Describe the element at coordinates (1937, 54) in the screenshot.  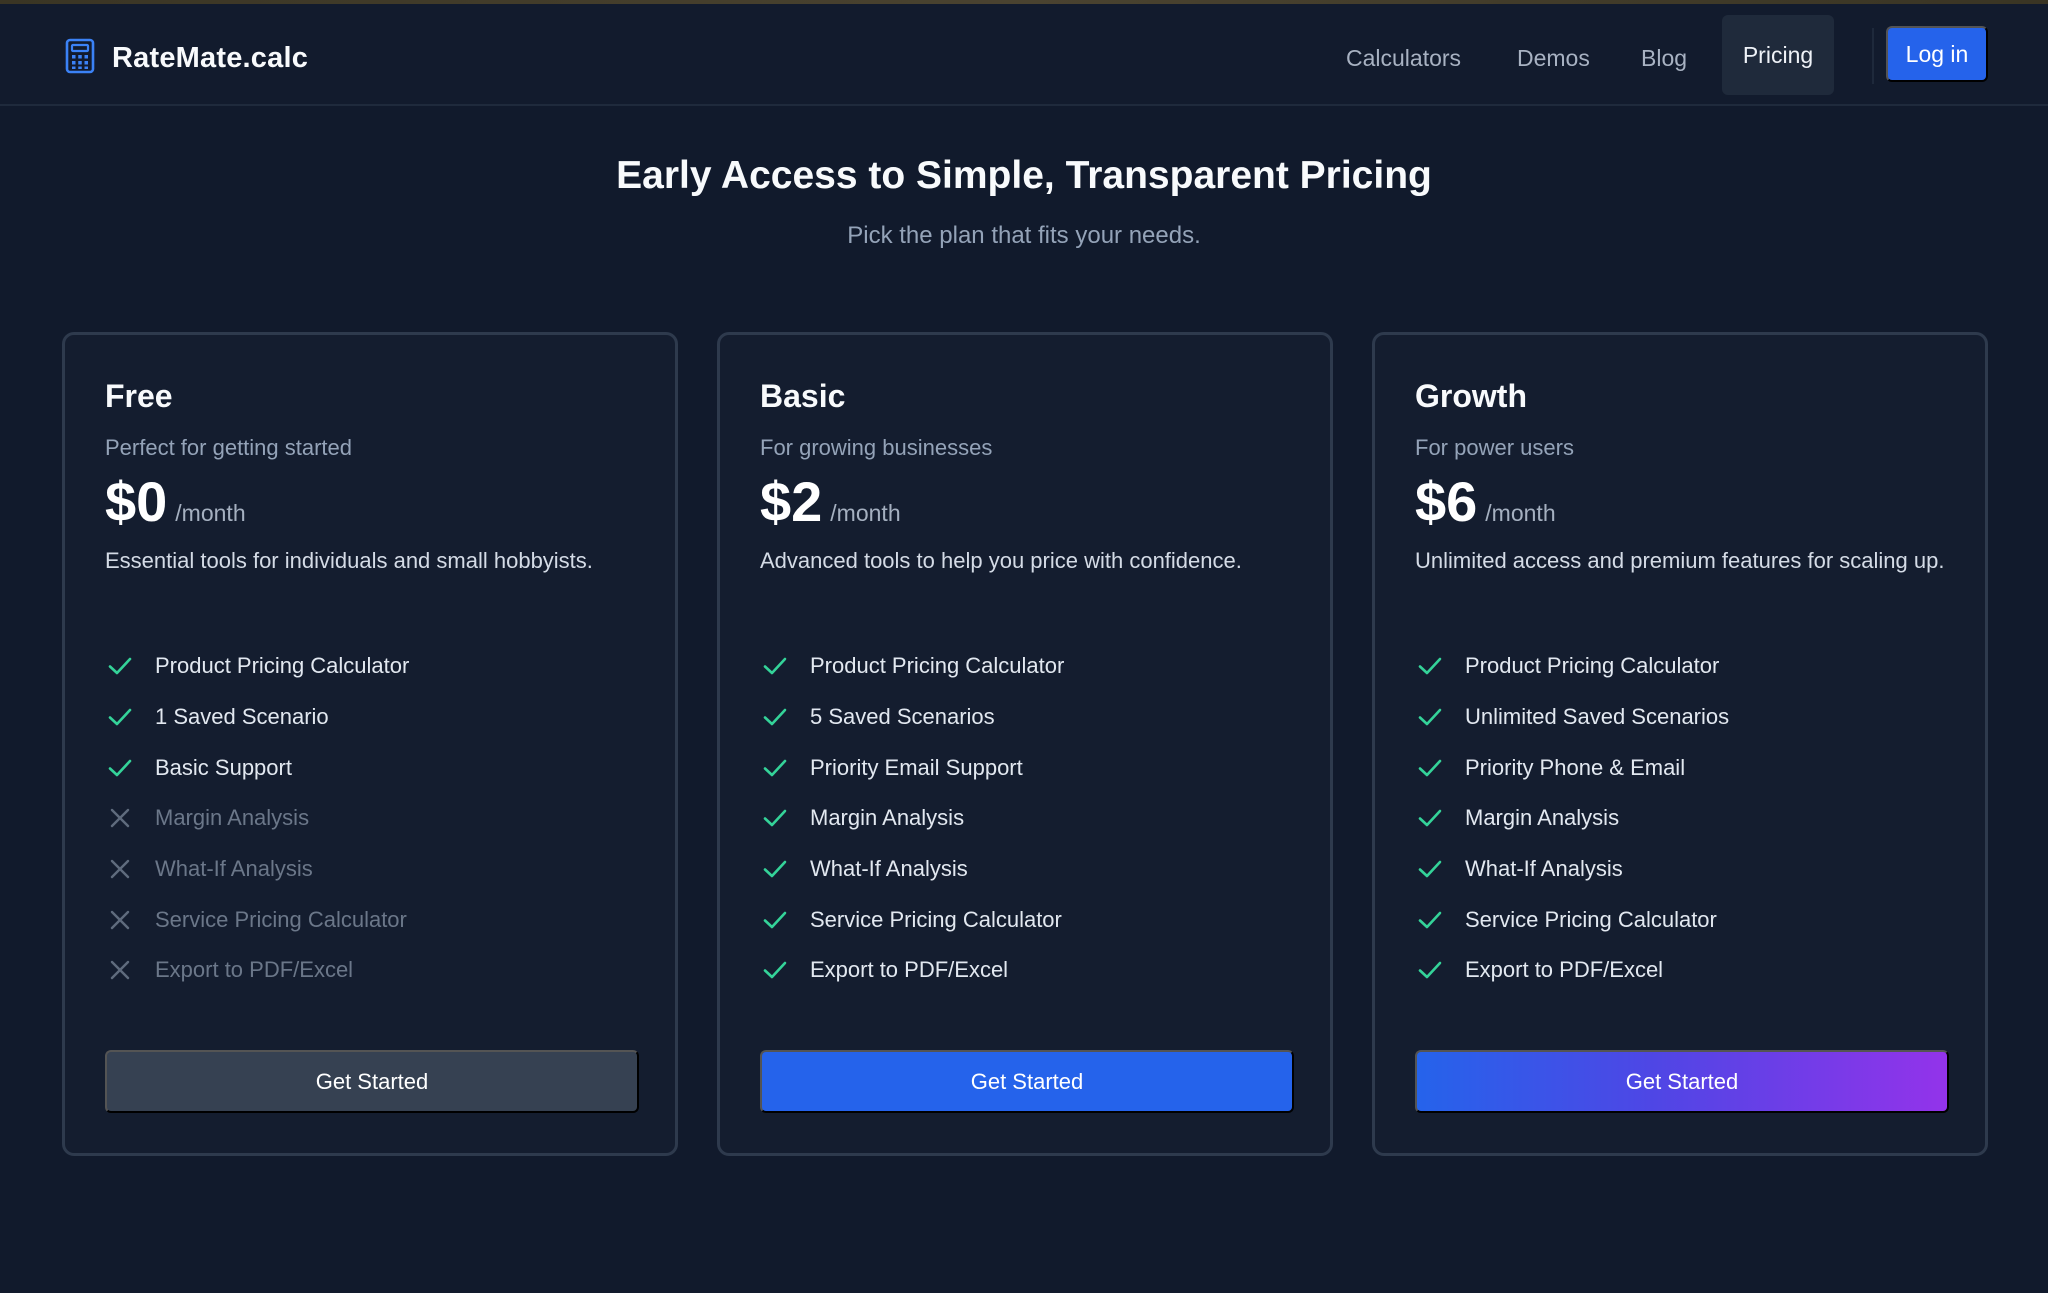
I see `login-button: Log in` at that location.